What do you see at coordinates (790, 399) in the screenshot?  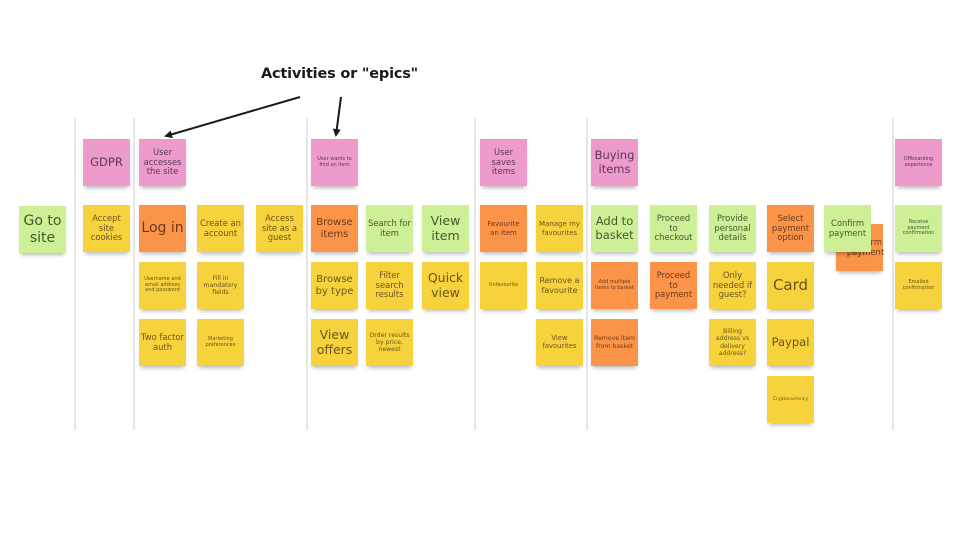 I see `note-cryptocurrency: Cryptocurrency` at bounding box center [790, 399].